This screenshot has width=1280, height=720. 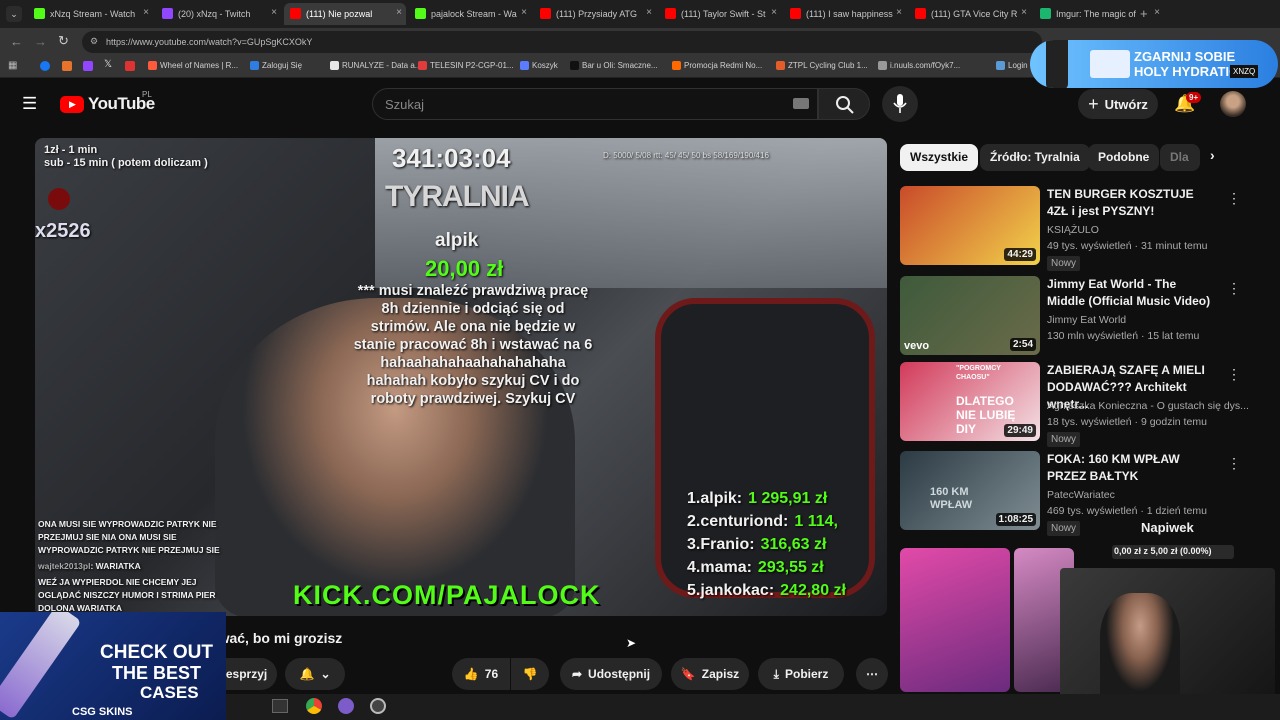 I want to click on notification-bell-button: 🔔 ⌄, so click(x=315, y=674).